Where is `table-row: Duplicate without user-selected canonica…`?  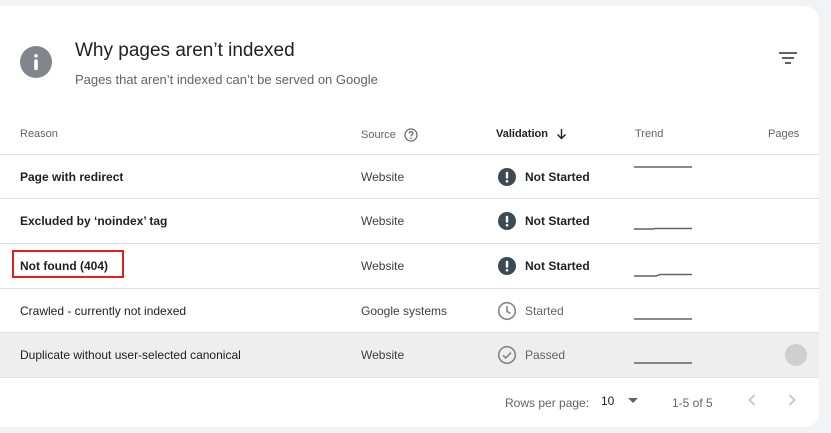 table-row: Duplicate without user-selected canonica… is located at coordinates (409, 354).